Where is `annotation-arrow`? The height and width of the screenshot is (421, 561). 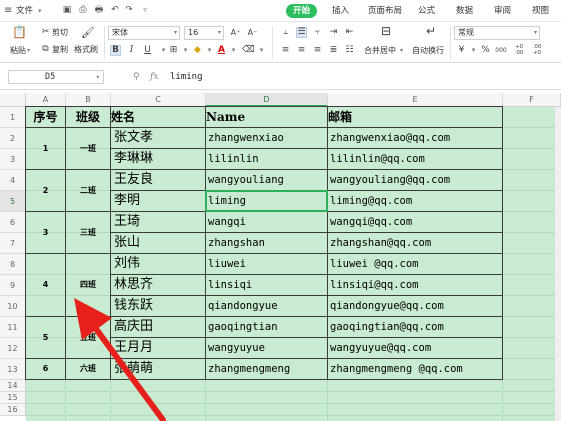 annotation-arrow is located at coordinates (120, 359).